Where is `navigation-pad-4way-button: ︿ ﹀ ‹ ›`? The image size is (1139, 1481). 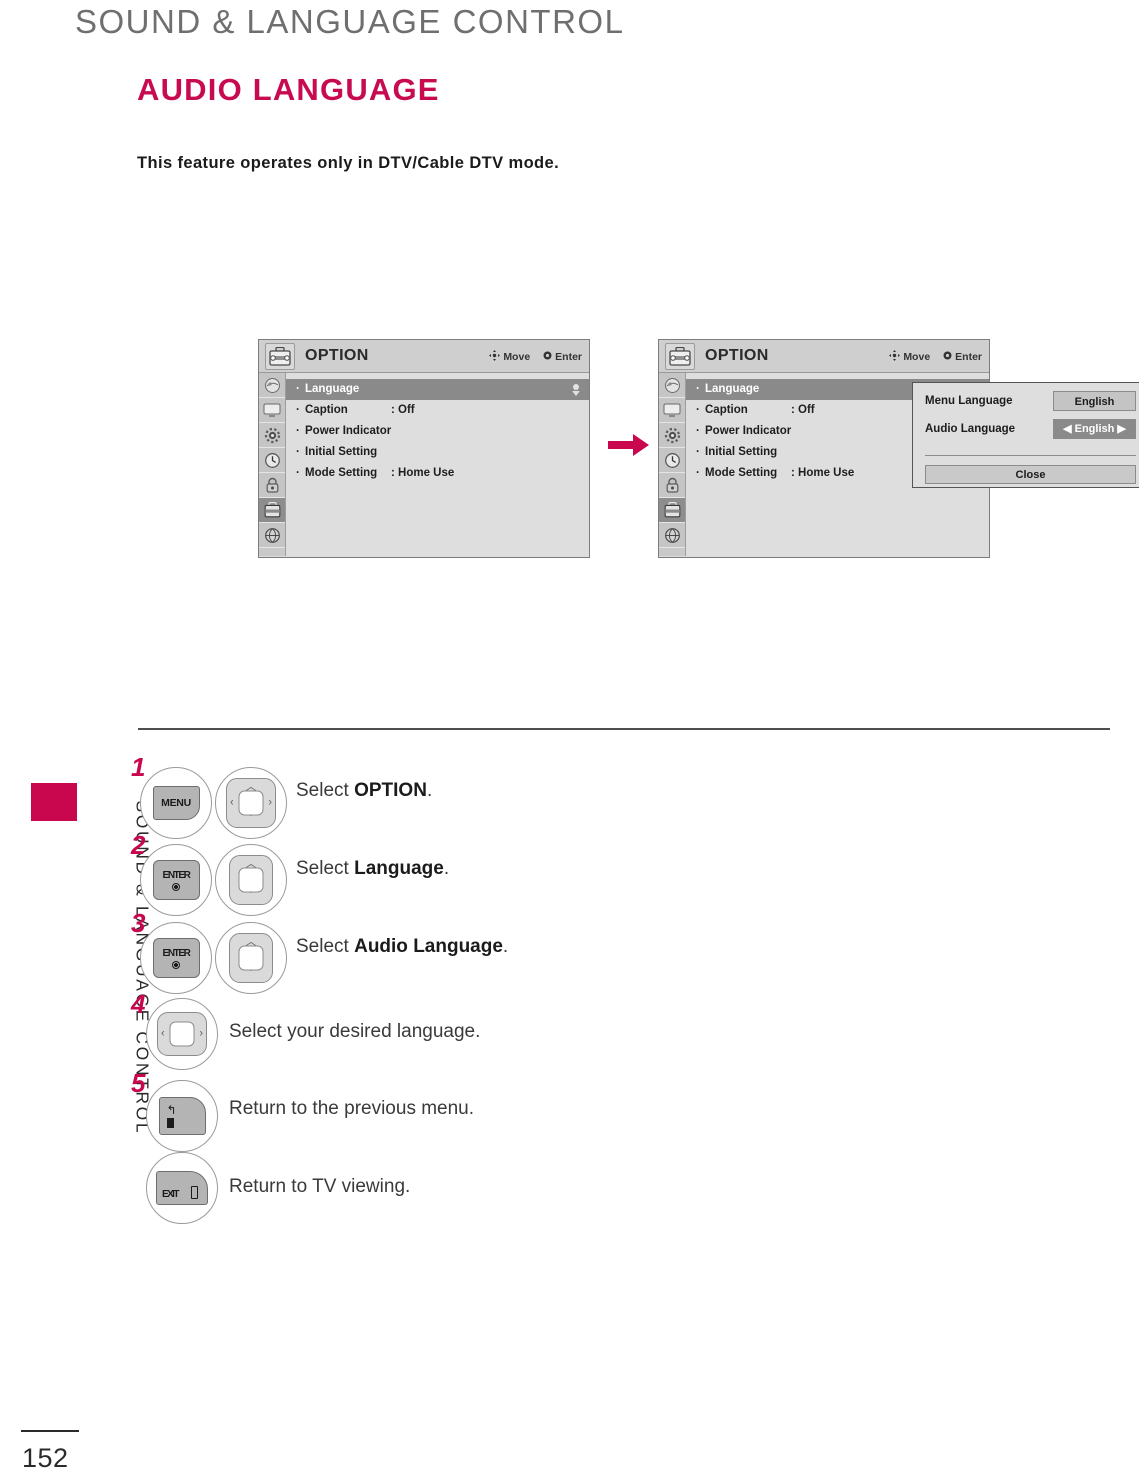 navigation-pad-4way-button: ︿ ﹀ ‹ › is located at coordinates (251, 803).